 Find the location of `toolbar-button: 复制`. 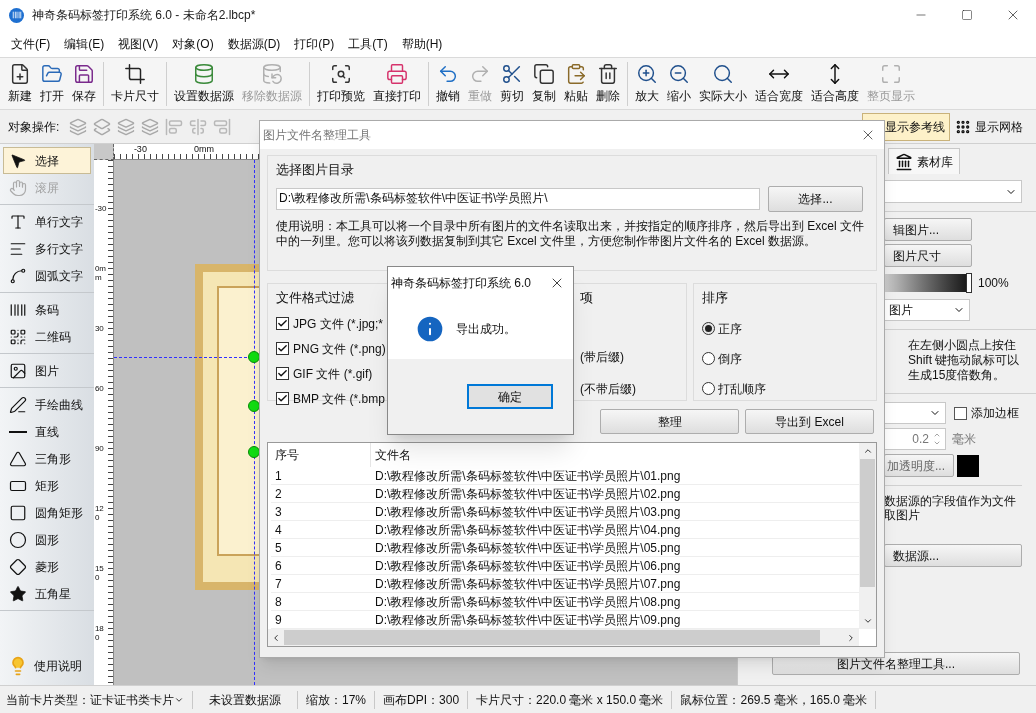

toolbar-button: 复制 is located at coordinates (544, 83).